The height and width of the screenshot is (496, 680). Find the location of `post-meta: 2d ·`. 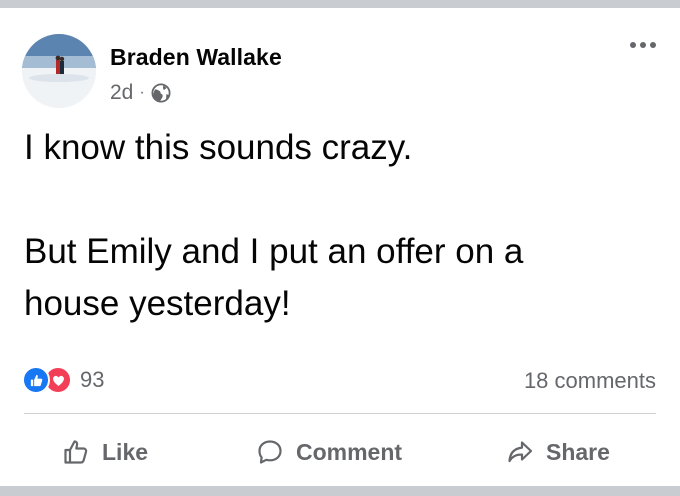

post-meta: 2d · is located at coordinates (140, 93).